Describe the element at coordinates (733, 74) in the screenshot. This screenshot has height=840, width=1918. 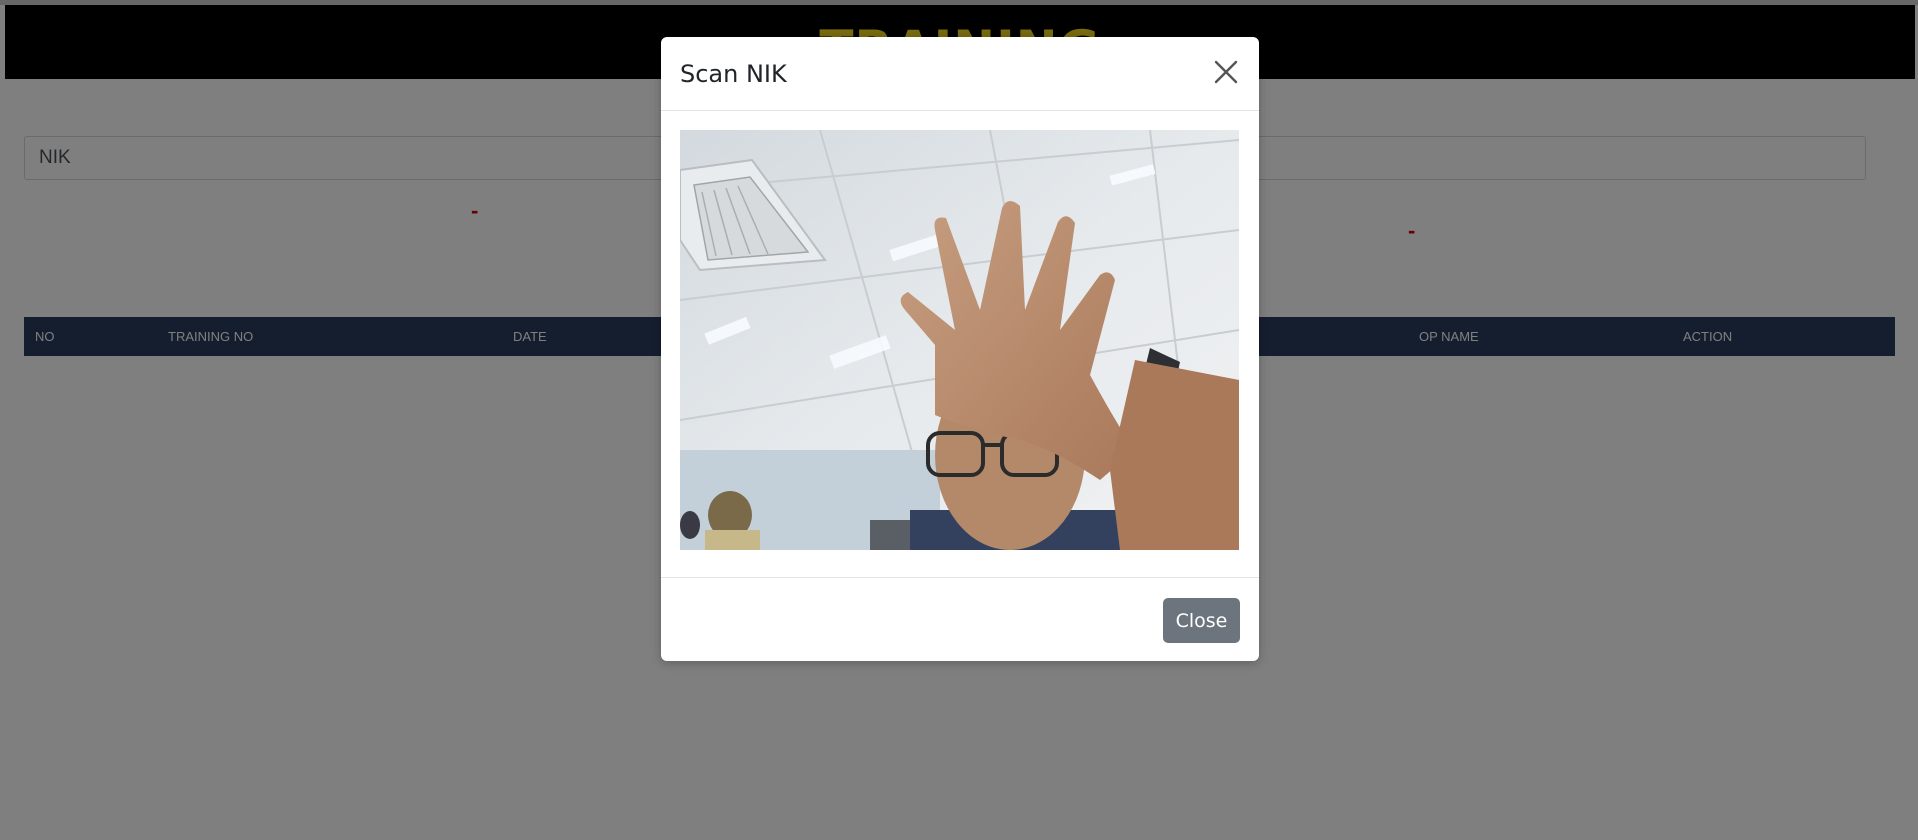
I see `modal-title: Scan NIK` at that location.